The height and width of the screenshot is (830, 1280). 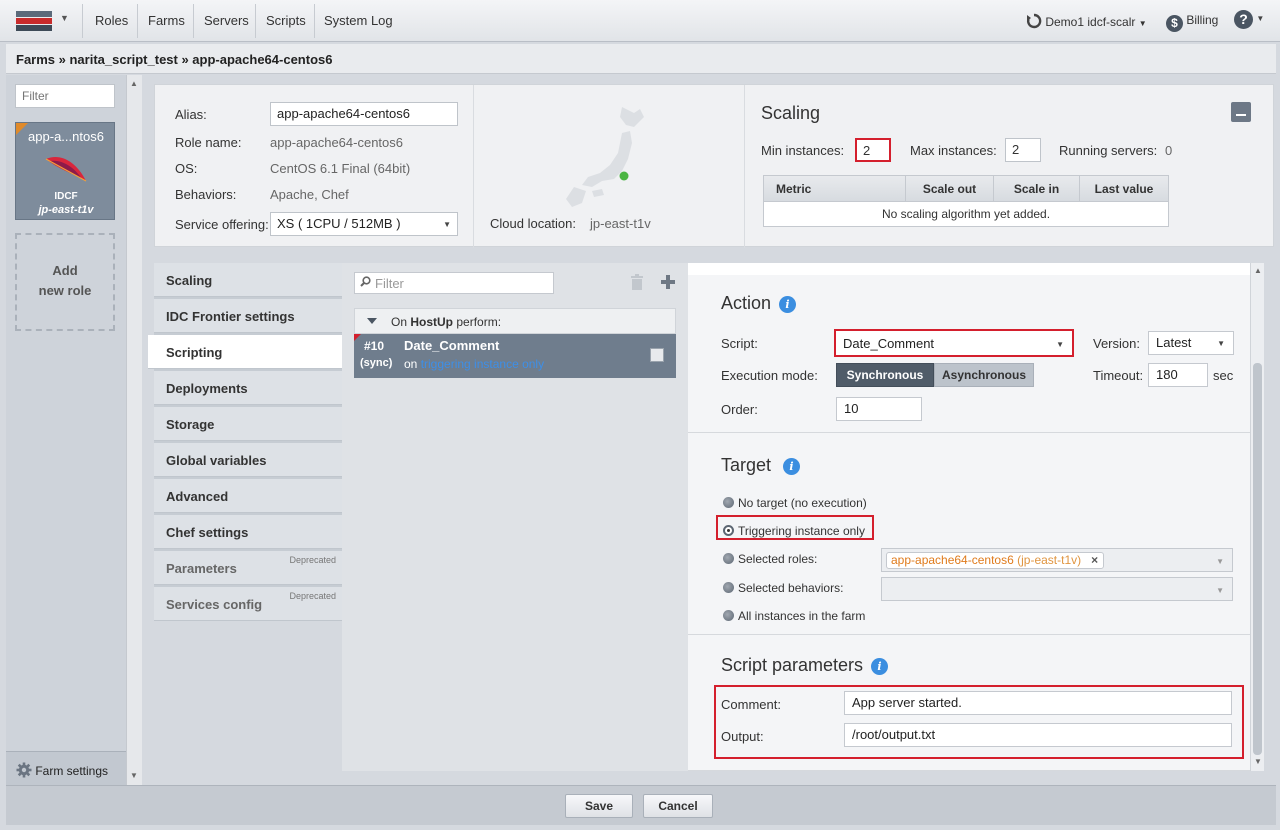 I want to click on trash-icon, so click(x=637, y=282).